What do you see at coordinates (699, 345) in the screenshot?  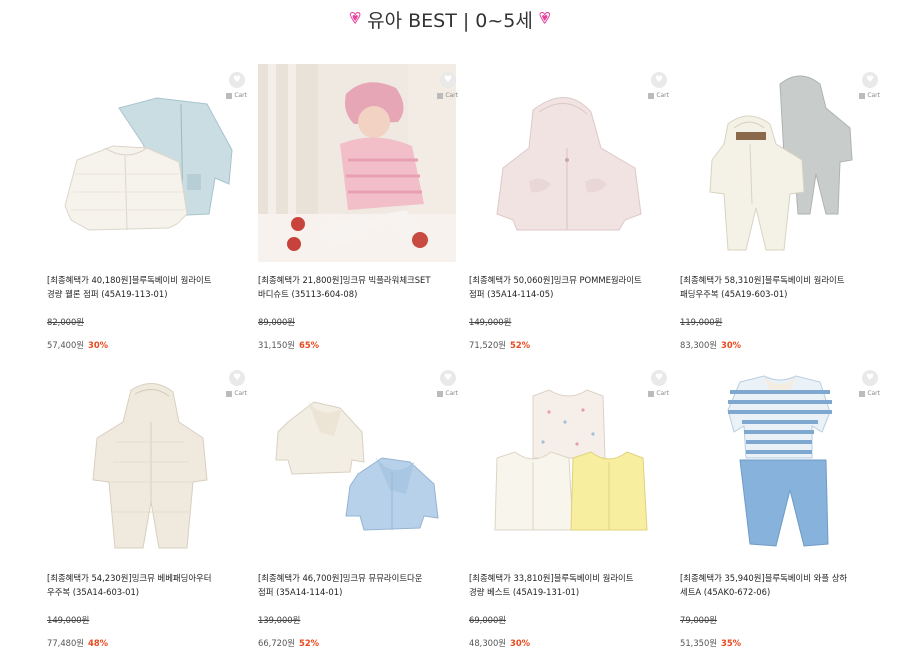 I see `sale-price: 83,300원` at bounding box center [699, 345].